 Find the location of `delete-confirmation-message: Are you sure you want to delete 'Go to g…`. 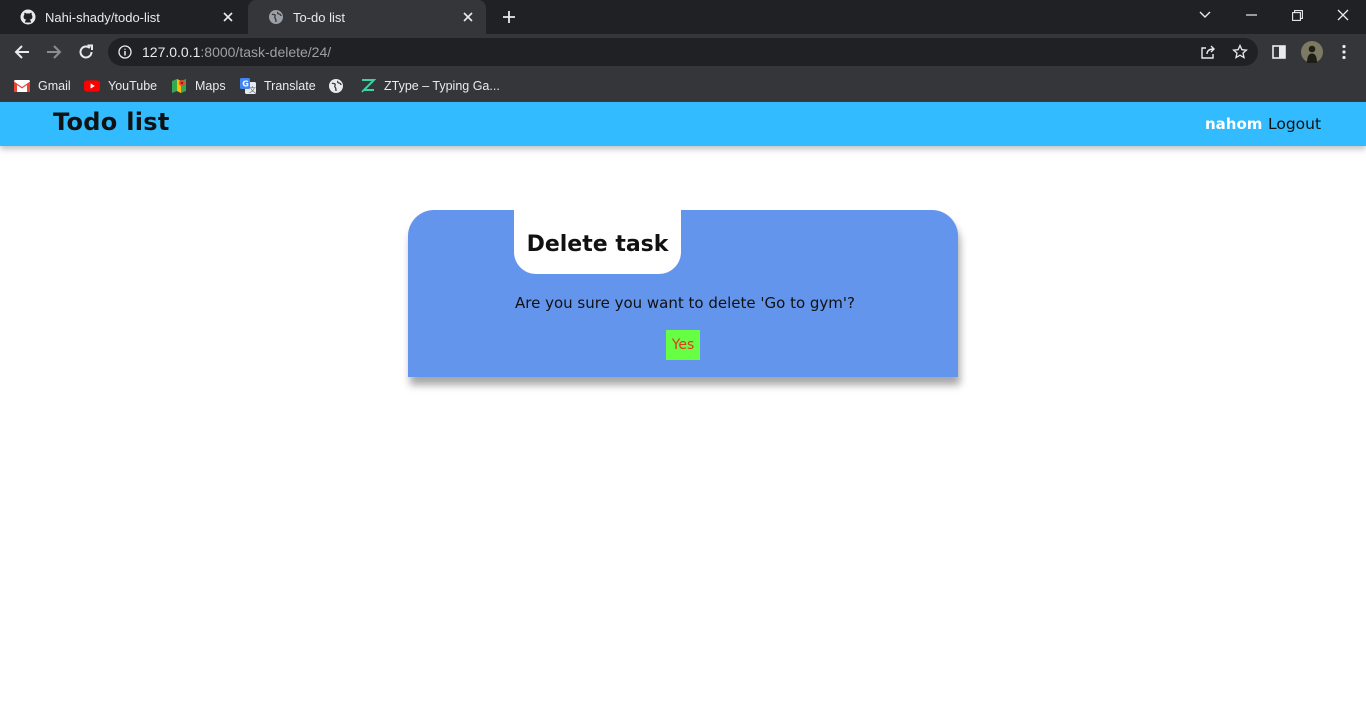

delete-confirmation-message: Are you sure you want to delete 'Go to g… is located at coordinates (685, 303).